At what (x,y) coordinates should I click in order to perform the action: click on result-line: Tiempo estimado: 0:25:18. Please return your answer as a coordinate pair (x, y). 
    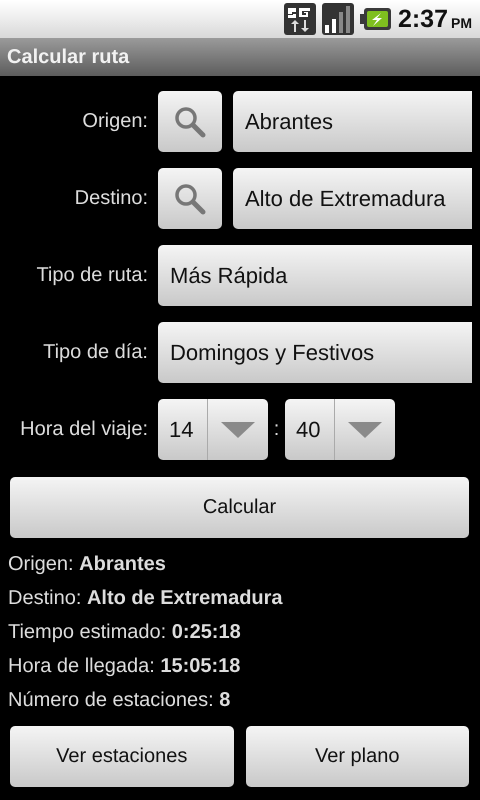
    Looking at the image, I should click on (125, 632).